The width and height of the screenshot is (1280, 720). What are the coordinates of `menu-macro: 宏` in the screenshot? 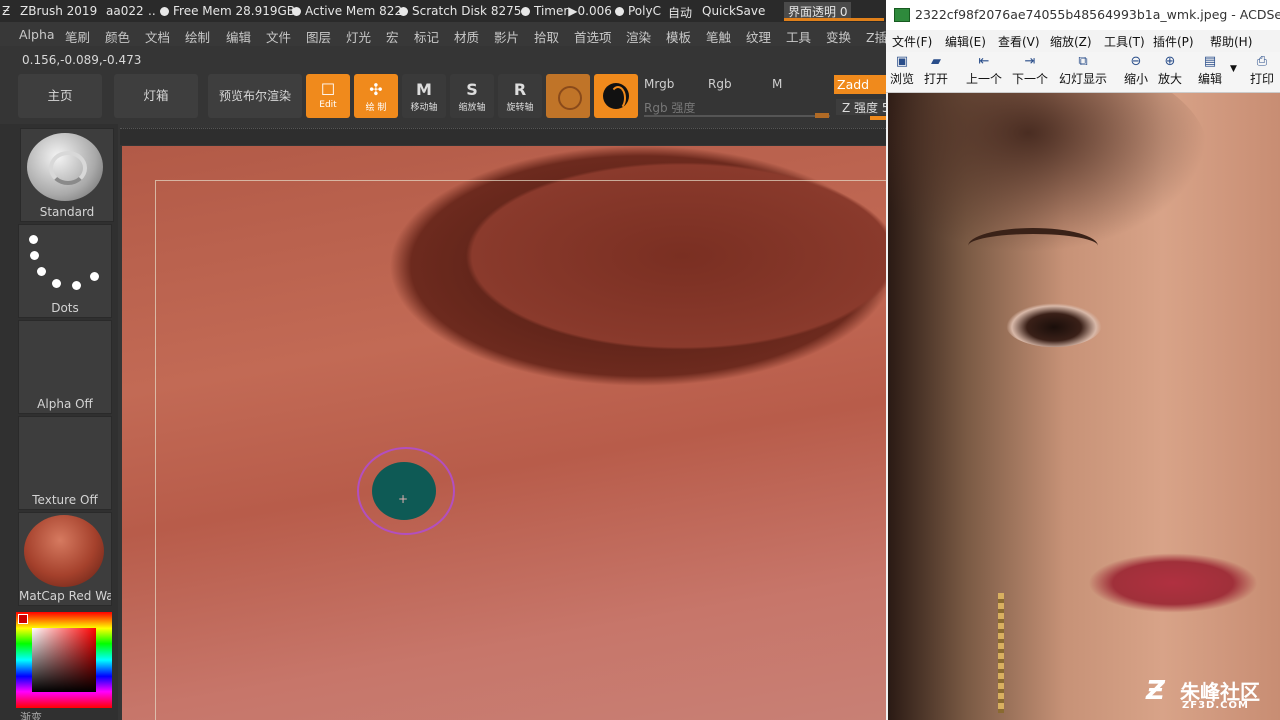 It's located at (392, 36).